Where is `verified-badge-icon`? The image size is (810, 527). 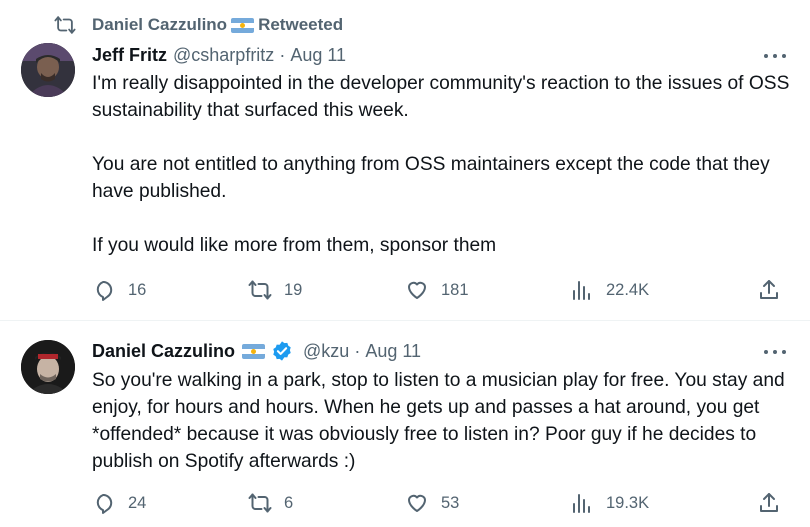 verified-badge-icon is located at coordinates (282, 351).